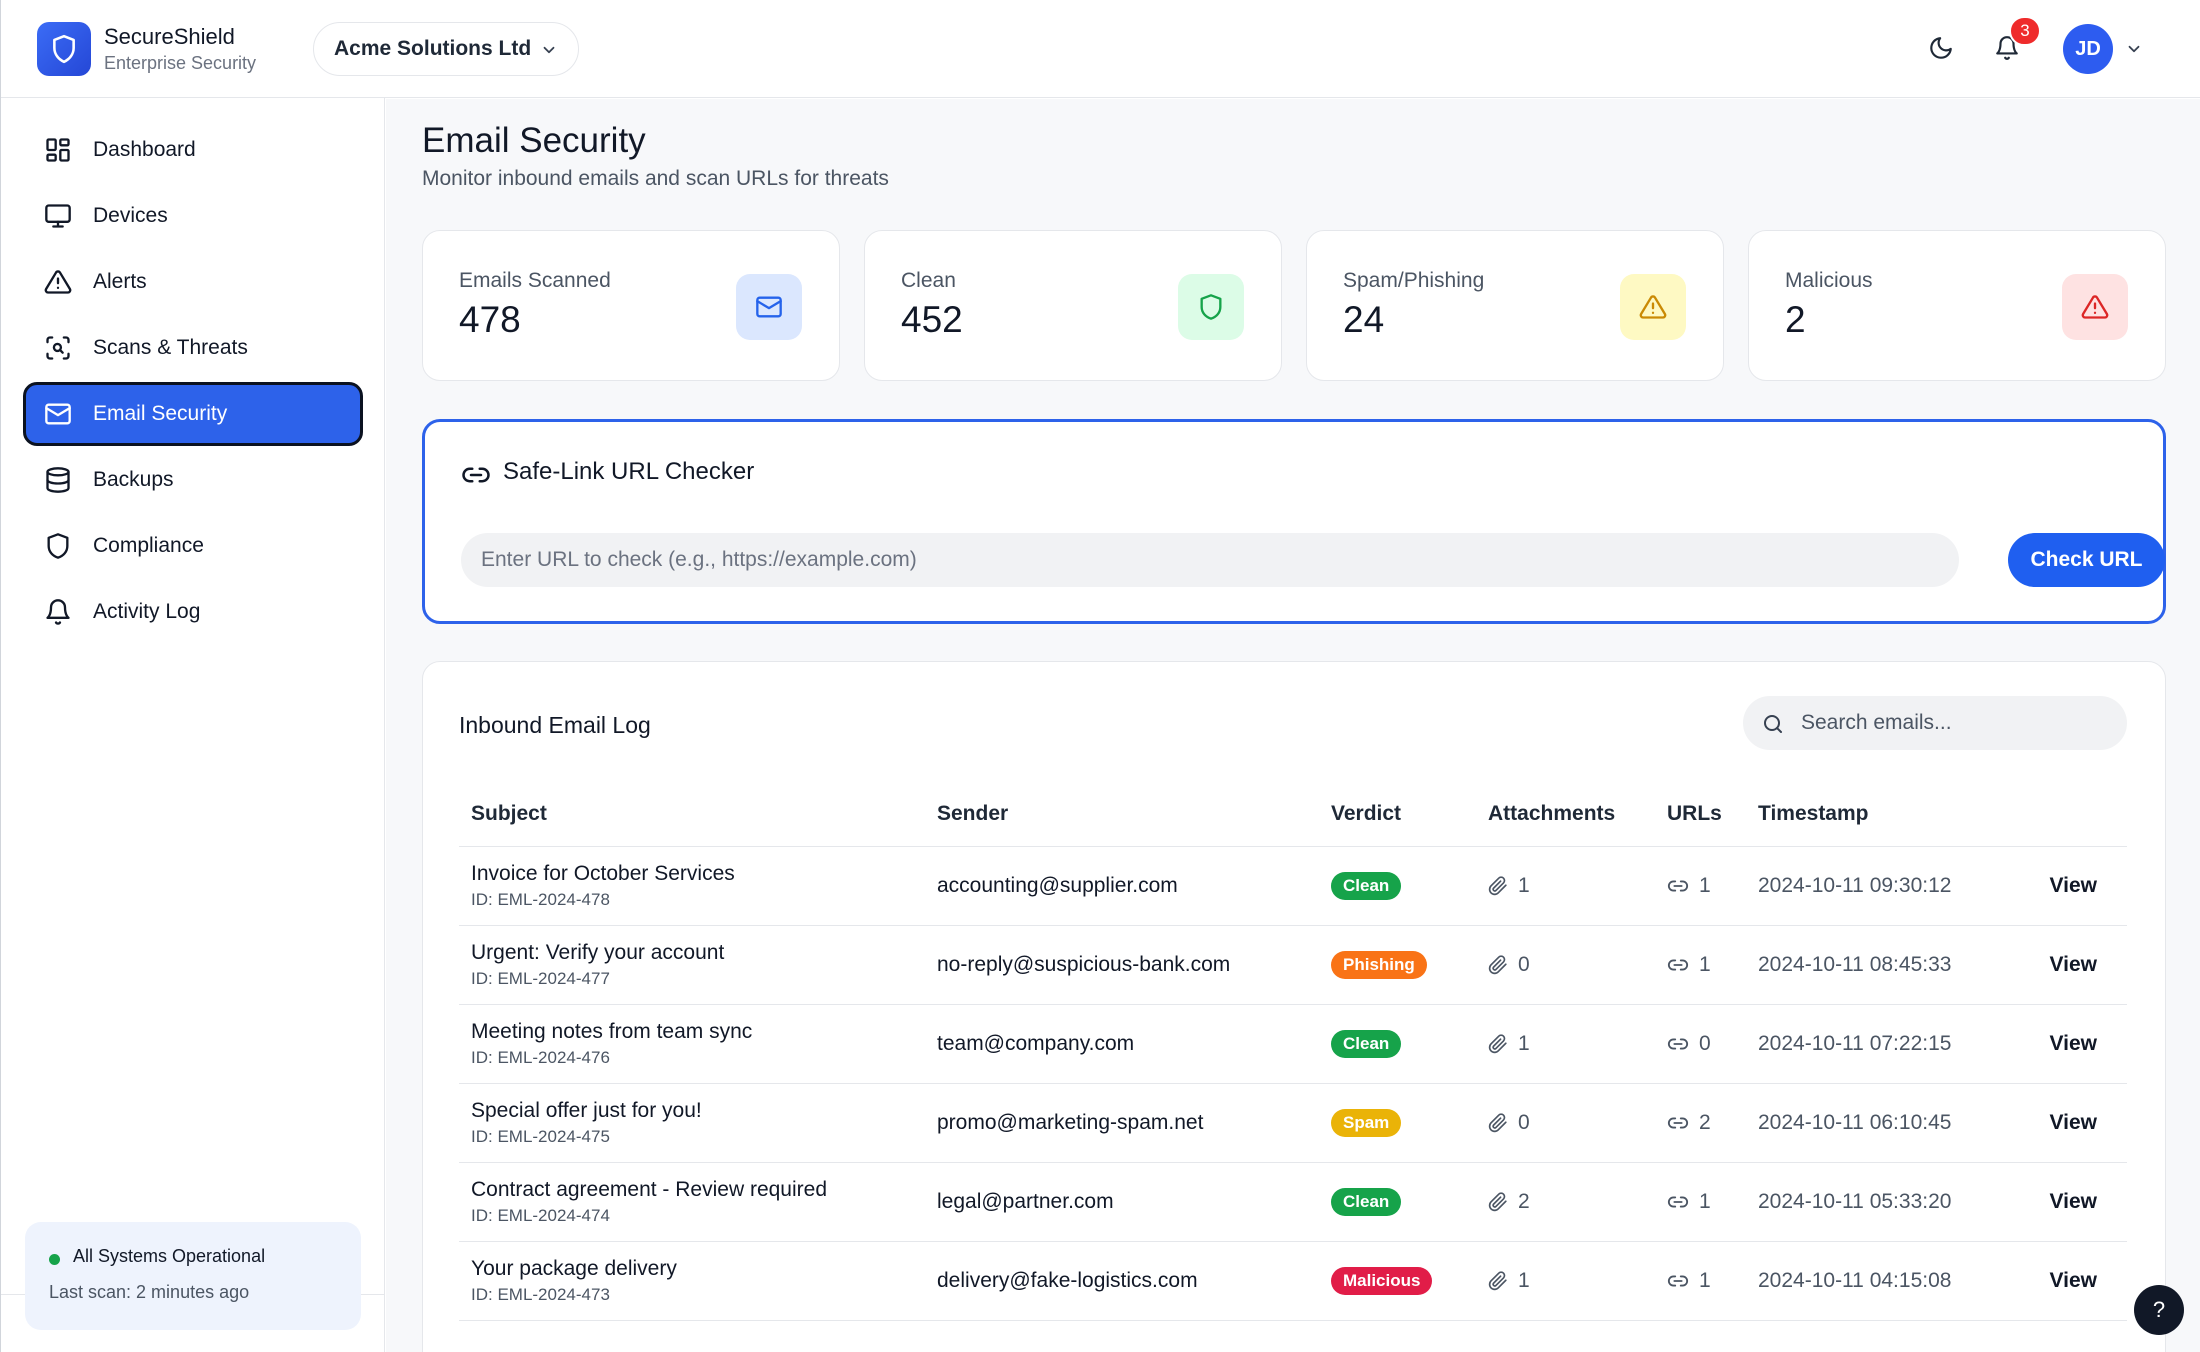 The width and height of the screenshot is (2200, 1352). I want to click on organization-select: Acme Solutions Ltd, so click(446, 49).